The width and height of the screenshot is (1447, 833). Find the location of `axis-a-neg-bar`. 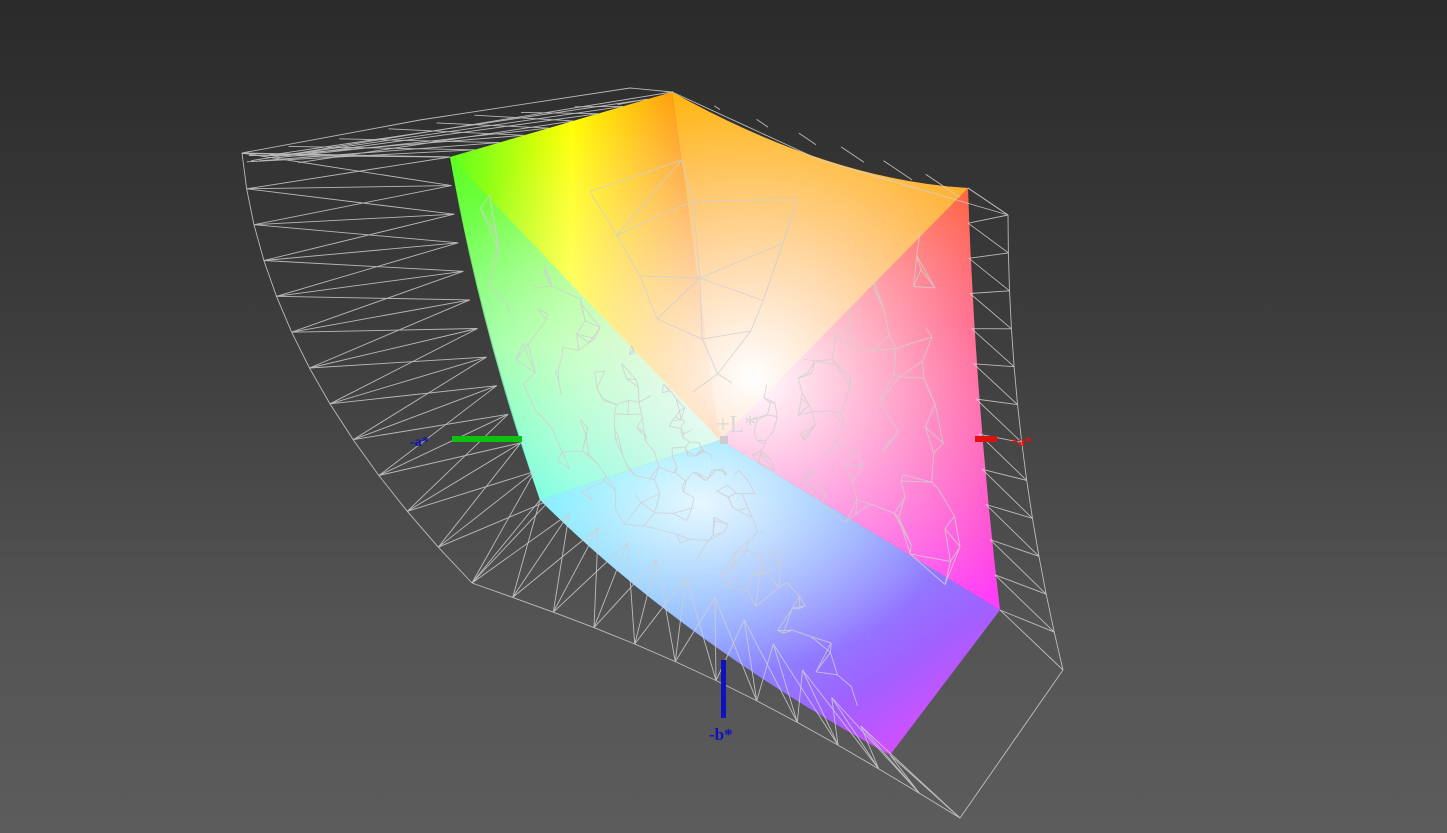

axis-a-neg-bar is located at coordinates (487, 439).